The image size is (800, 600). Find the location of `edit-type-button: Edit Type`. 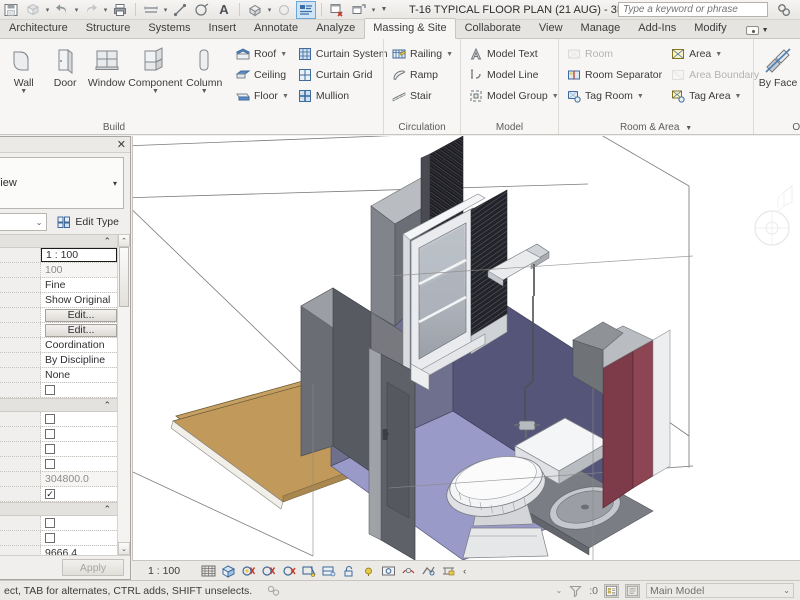

edit-type-button: Edit Type is located at coordinates (87, 222).